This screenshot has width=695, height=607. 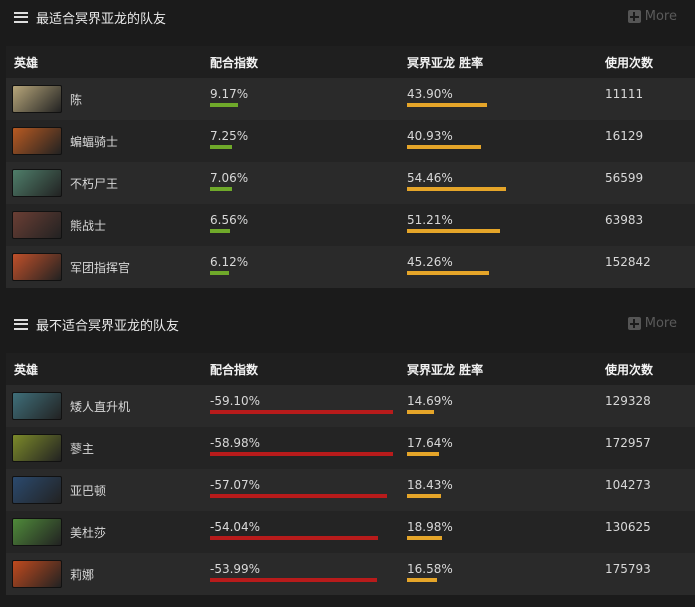 I want to click on hero-name: 熊战士, so click(x=88, y=225).